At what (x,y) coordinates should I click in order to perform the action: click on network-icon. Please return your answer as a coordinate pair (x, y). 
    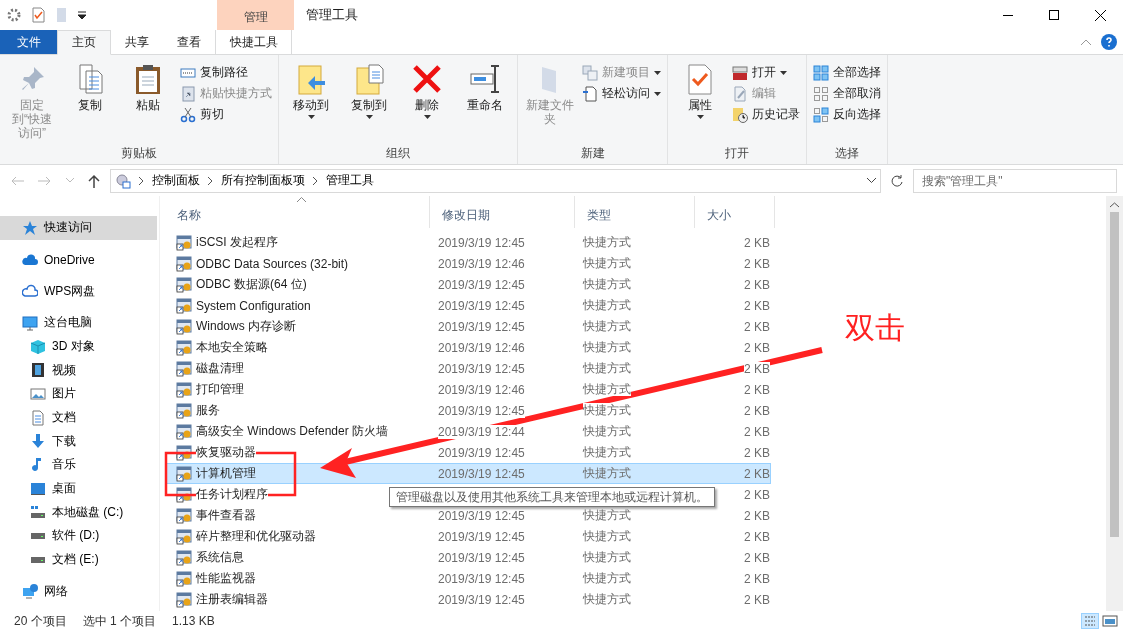
    Looking at the image, I should click on (30, 591).